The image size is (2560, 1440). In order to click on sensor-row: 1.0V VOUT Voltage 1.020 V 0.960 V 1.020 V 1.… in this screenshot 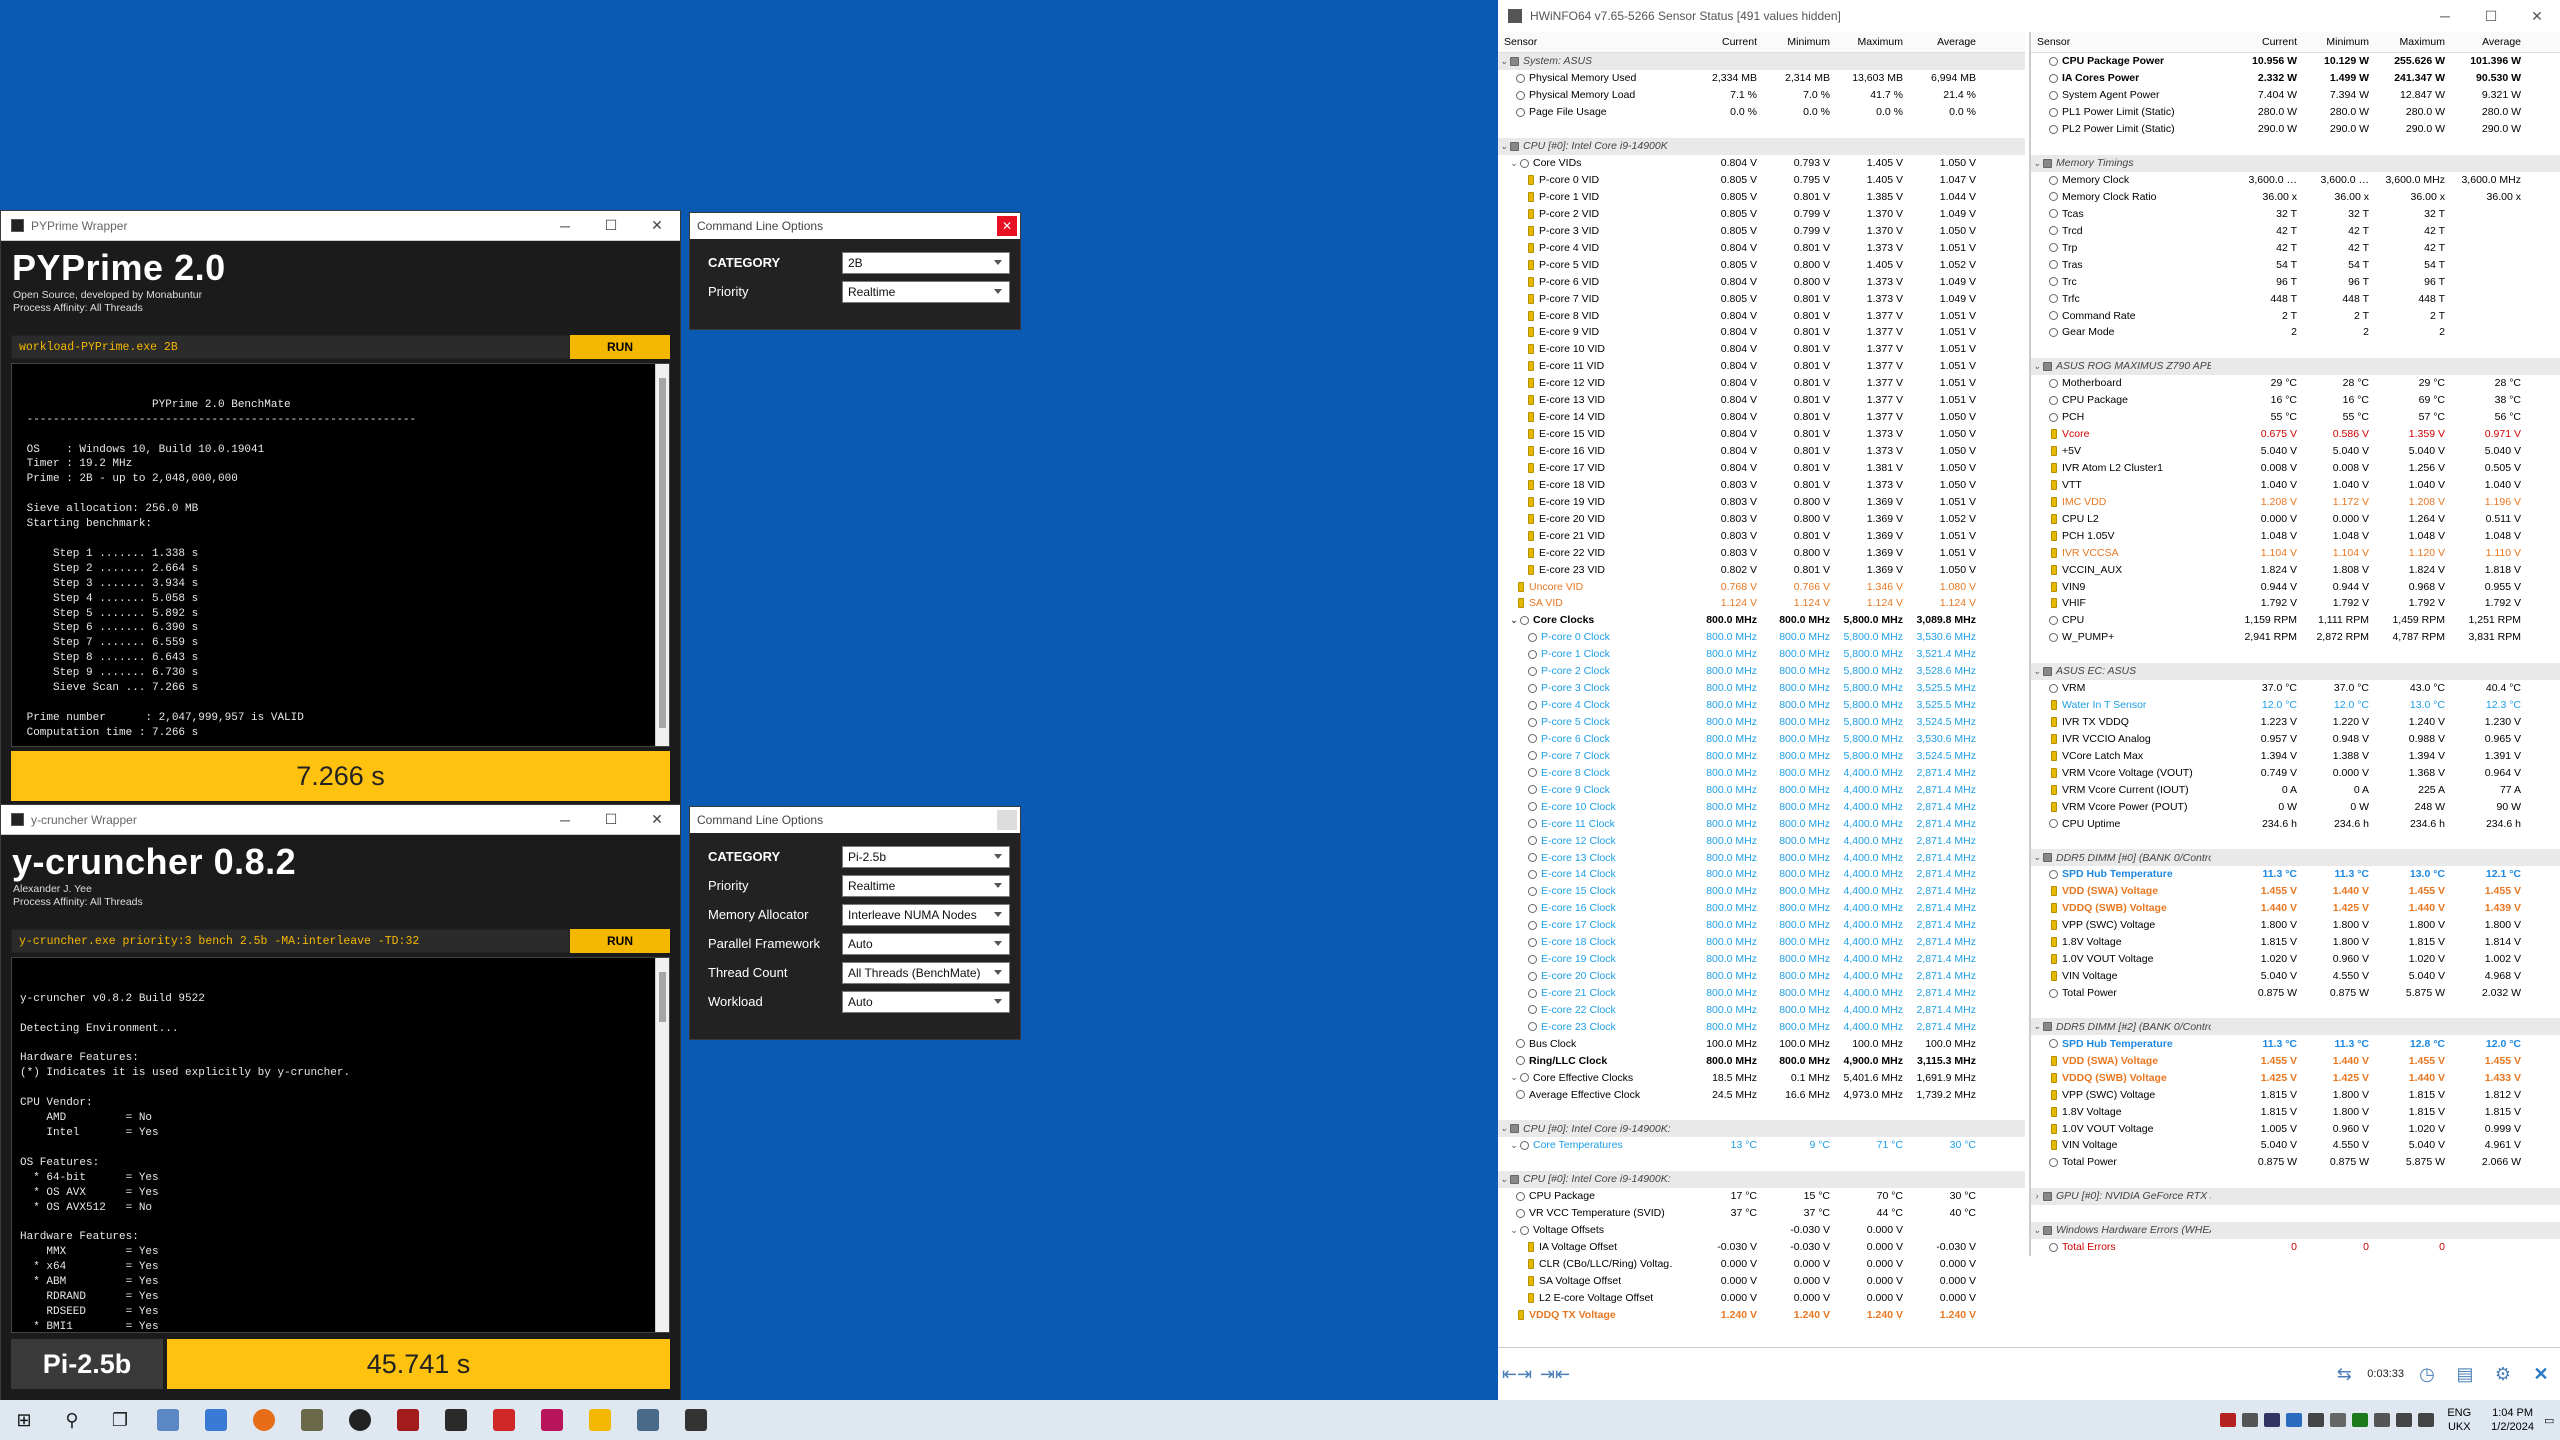, I will do `click(2295, 959)`.